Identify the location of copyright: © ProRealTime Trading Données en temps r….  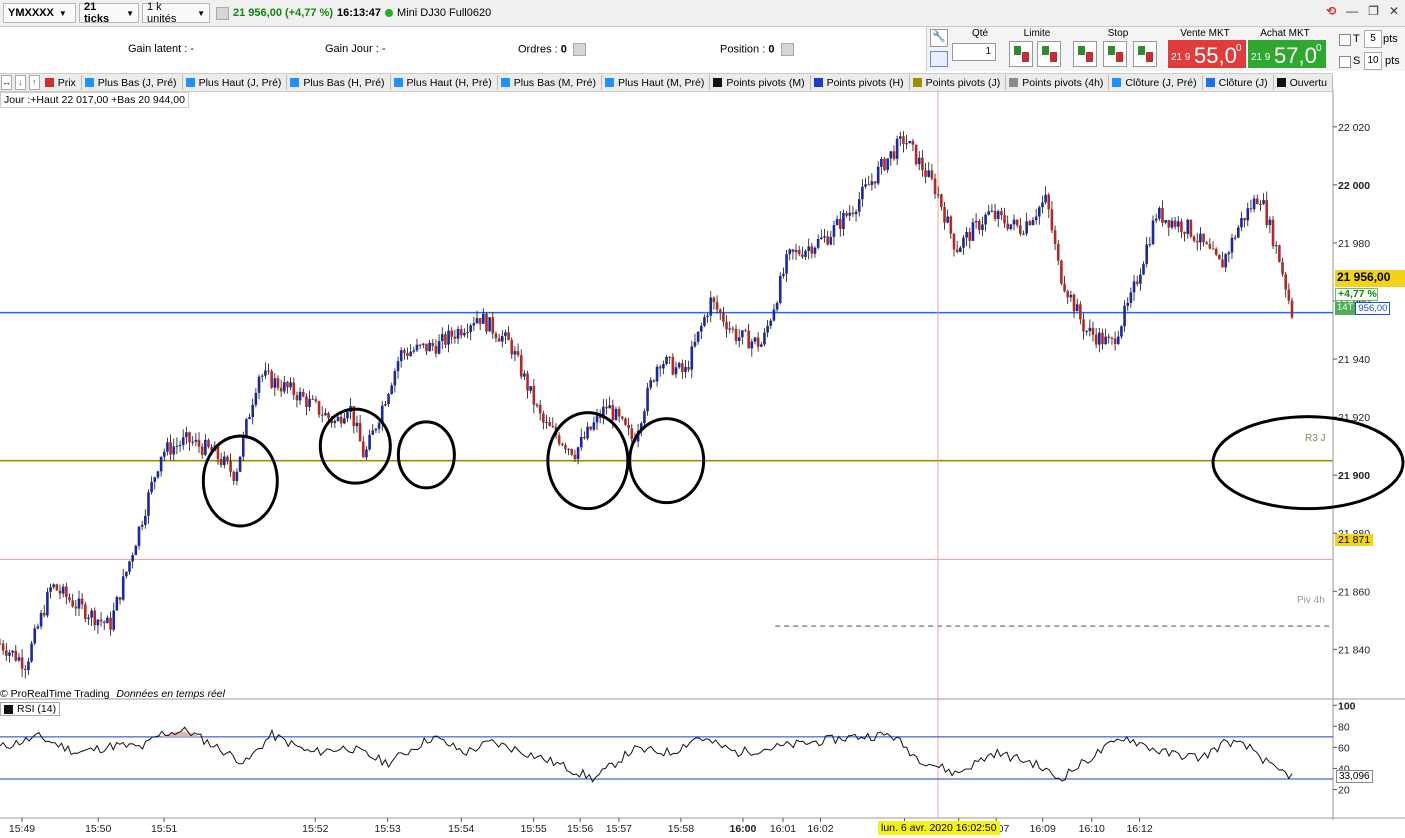
(112, 694).